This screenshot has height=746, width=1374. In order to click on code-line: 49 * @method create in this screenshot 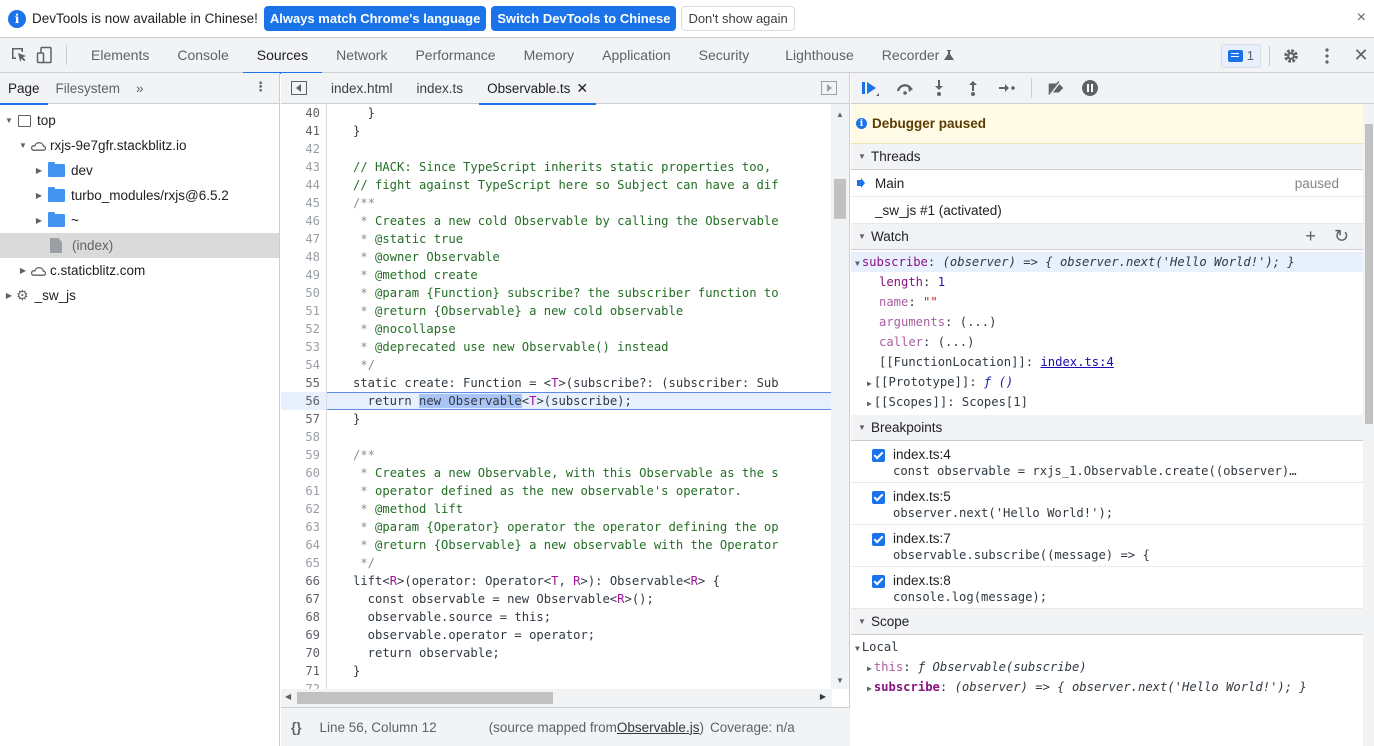, I will do `click(556, 275)`.